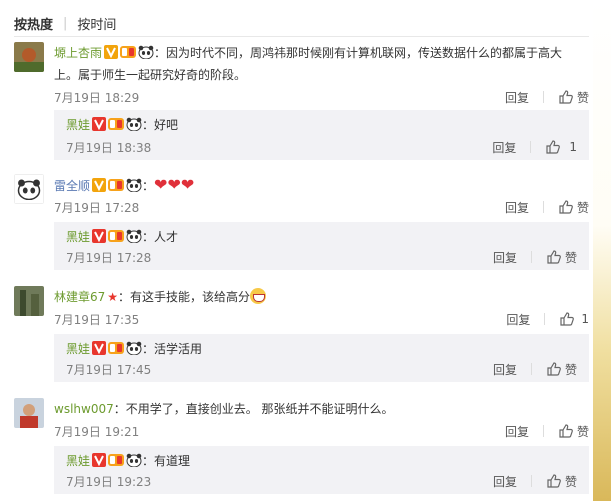 This screenshot has height=501, width=611. Describe the element at coordinates (72, 186) in the screenshot. I see `username: 雷全顺` at that location.